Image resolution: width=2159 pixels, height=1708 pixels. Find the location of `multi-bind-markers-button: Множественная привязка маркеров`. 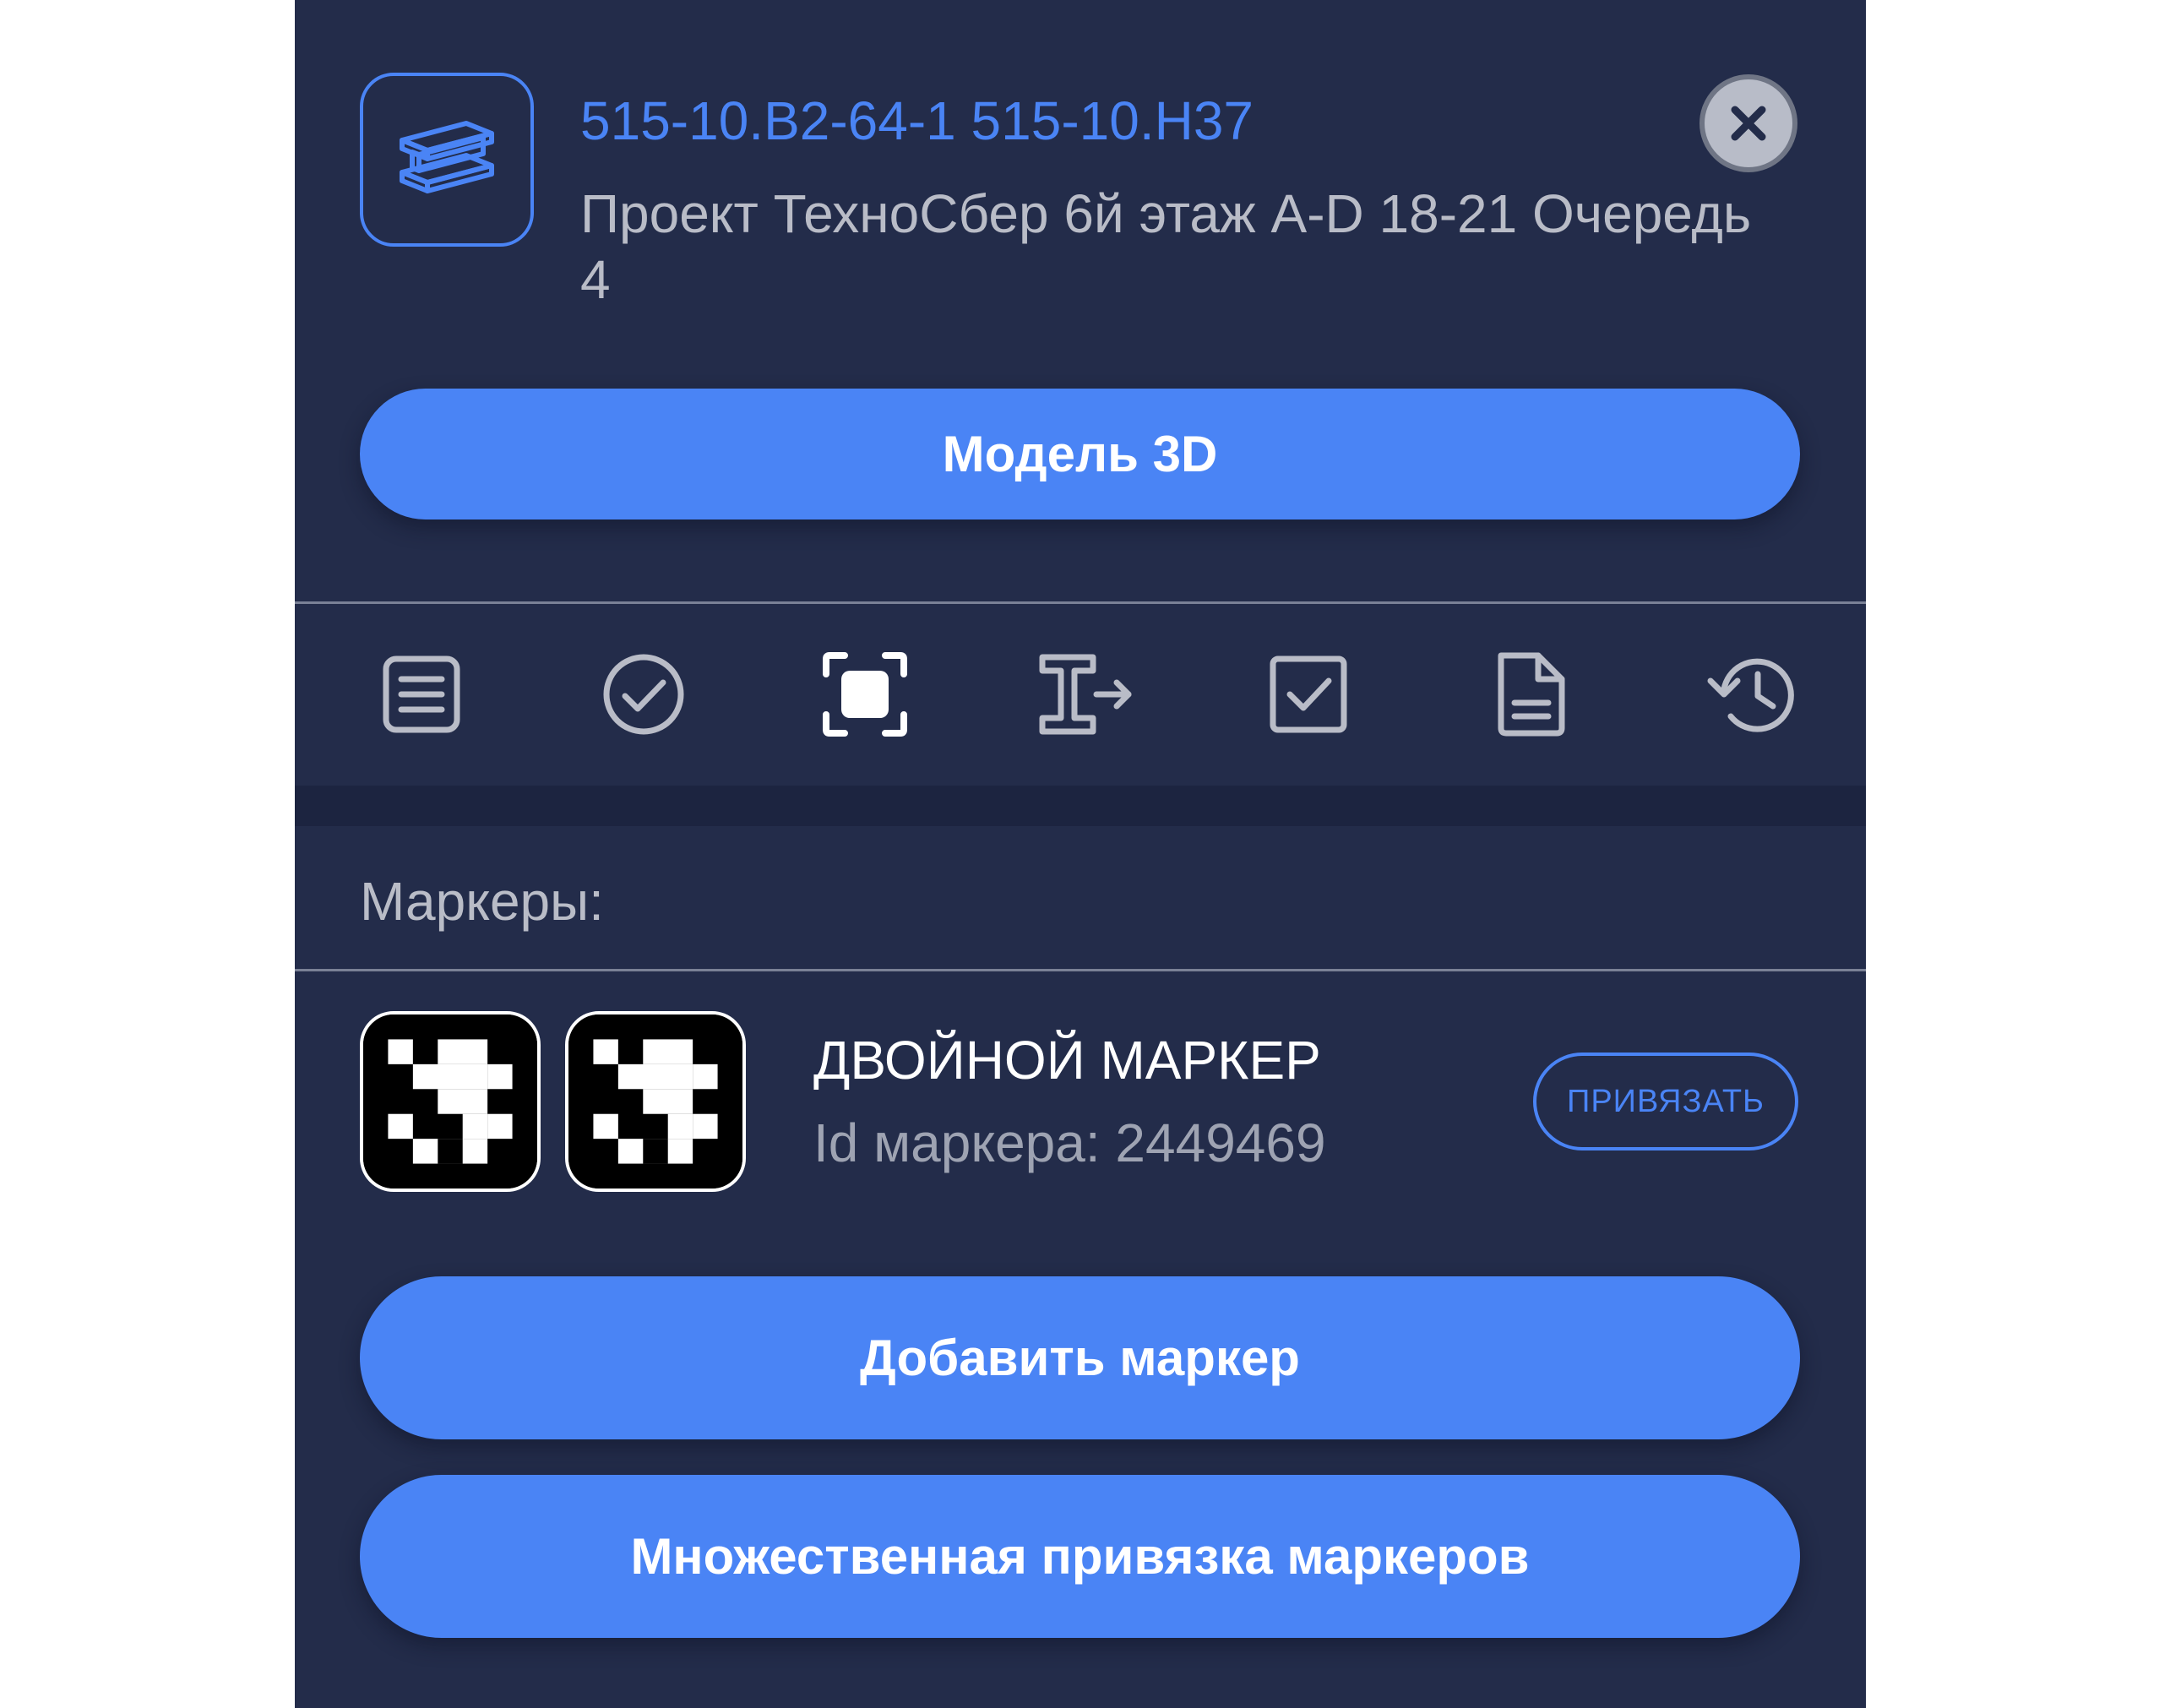

multi-bind-markers-button: Множественная привязка маркеров is located at coordinates (1080, 1557).